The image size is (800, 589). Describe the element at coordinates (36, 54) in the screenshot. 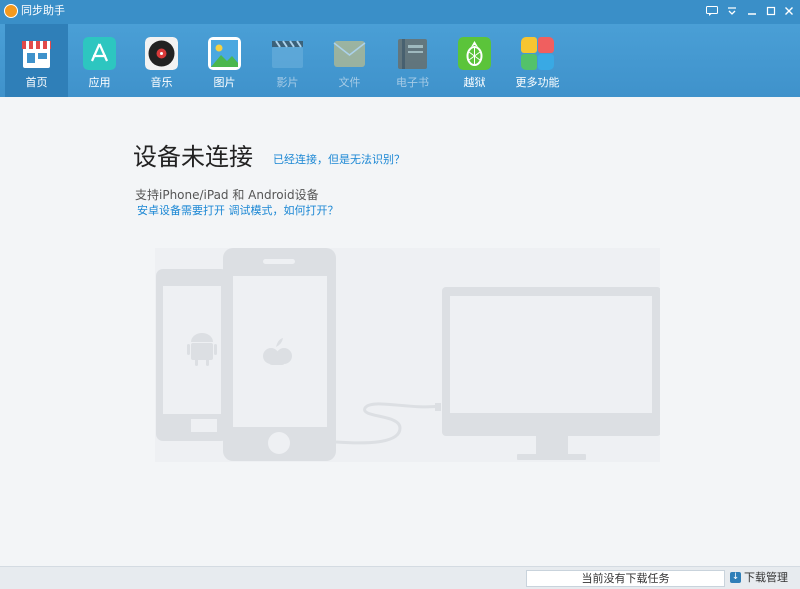

I see `store-icon` at that location.